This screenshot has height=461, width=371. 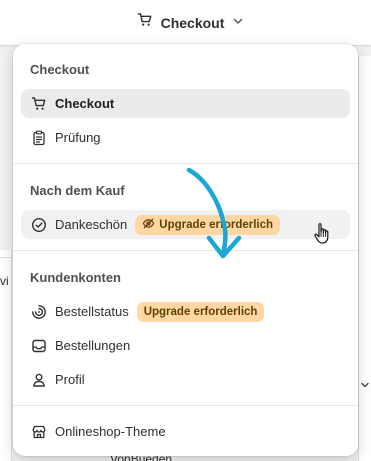 What do you see at coordinates (75, 277) in the screenshot?
I see `section-heading-kundenkonten: Kundenkonten` at bounding box center [75, 277].